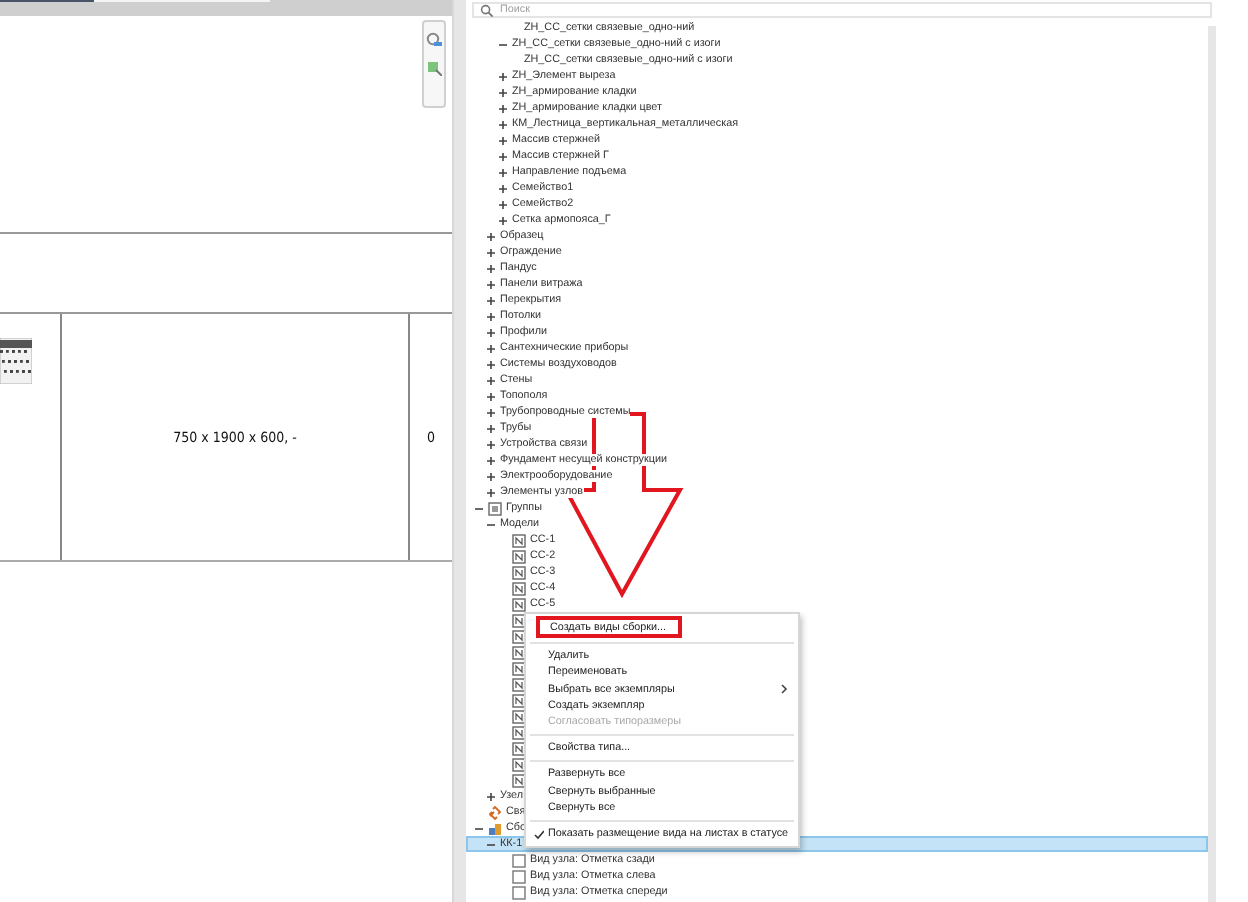 This screenshot has width=1248, height=902. What do you see at coordinates (434, 68) in the screenshot?
I see `pan-icon` at bounding box center [434, 68].